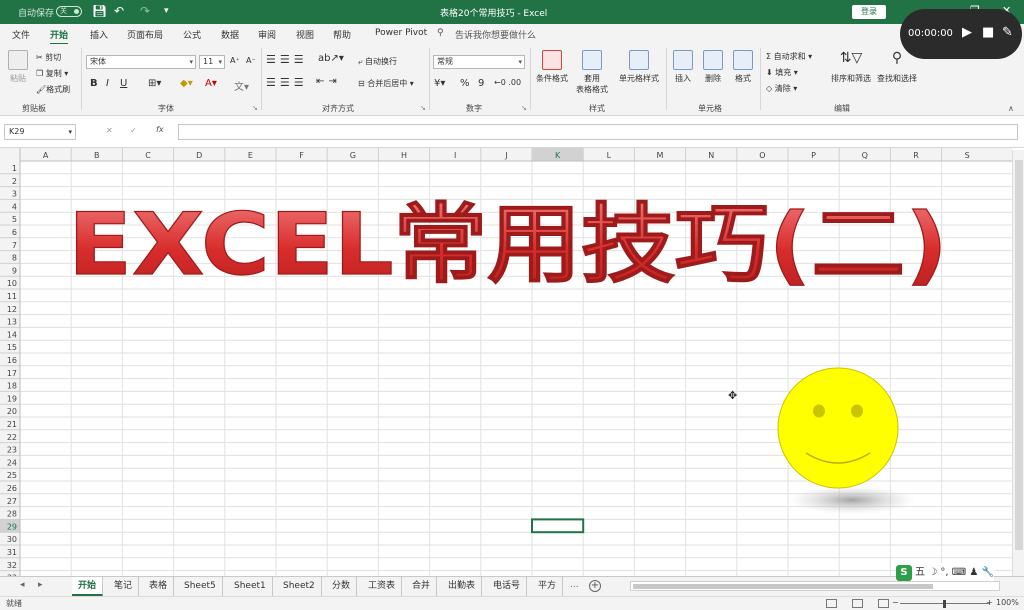 This screenshot has height=610, width=1024. Describe the element at coordinates (439, 83) in the screenshot. I see `currency-icon: ¥▾` at that location.